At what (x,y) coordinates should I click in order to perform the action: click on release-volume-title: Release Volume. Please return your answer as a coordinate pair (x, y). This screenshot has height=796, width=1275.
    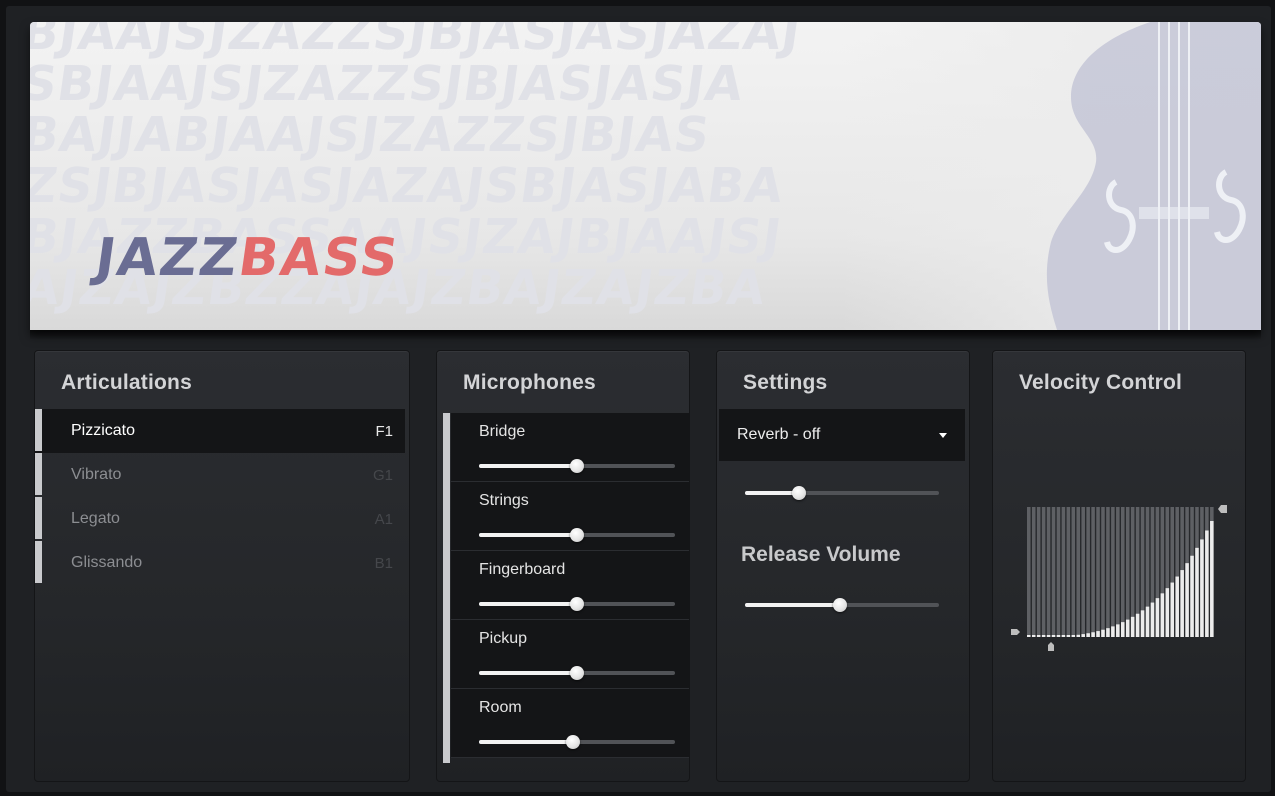
    Looking at the image, I should click on (821, 554).